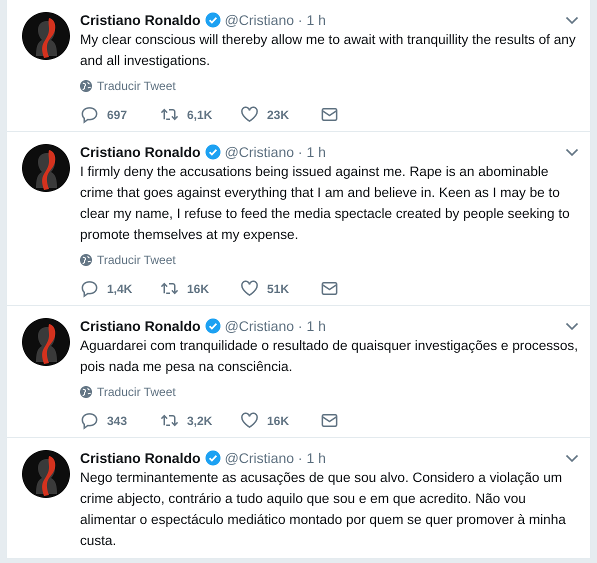 The width and height of the screenshot is (597, 563). Describe the element at coordinates (323, 509) in the screenshot. I see `tweet-text: Nego terminantemente as acusações de que sou alvo. Considero a violação um crime abjecto, contrário a tudo aquilo que sou e em que acredito. Não vou alimentar o espectáculo mediático montado por quem se quer promover à minha custa.` at that location.